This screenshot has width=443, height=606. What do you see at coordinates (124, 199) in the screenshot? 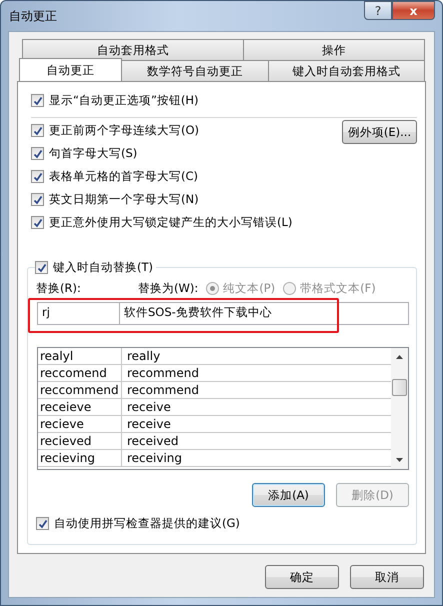
I see `checkbox-label: 英文日期第一个字母大写(N)` at bounding box center [124, 199].